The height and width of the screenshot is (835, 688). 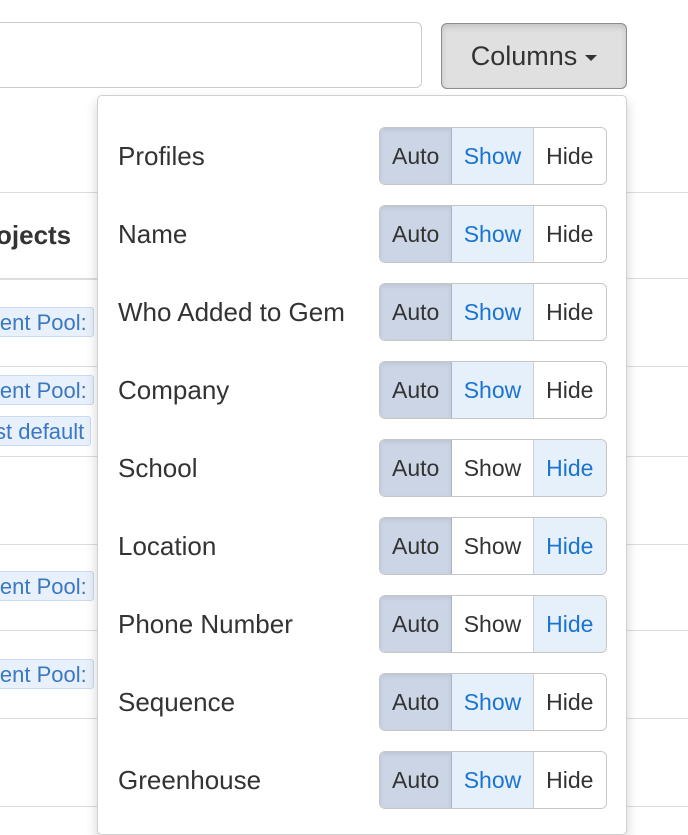 I want to click on column-label: Greenhouse, so click(x=190, y=780).